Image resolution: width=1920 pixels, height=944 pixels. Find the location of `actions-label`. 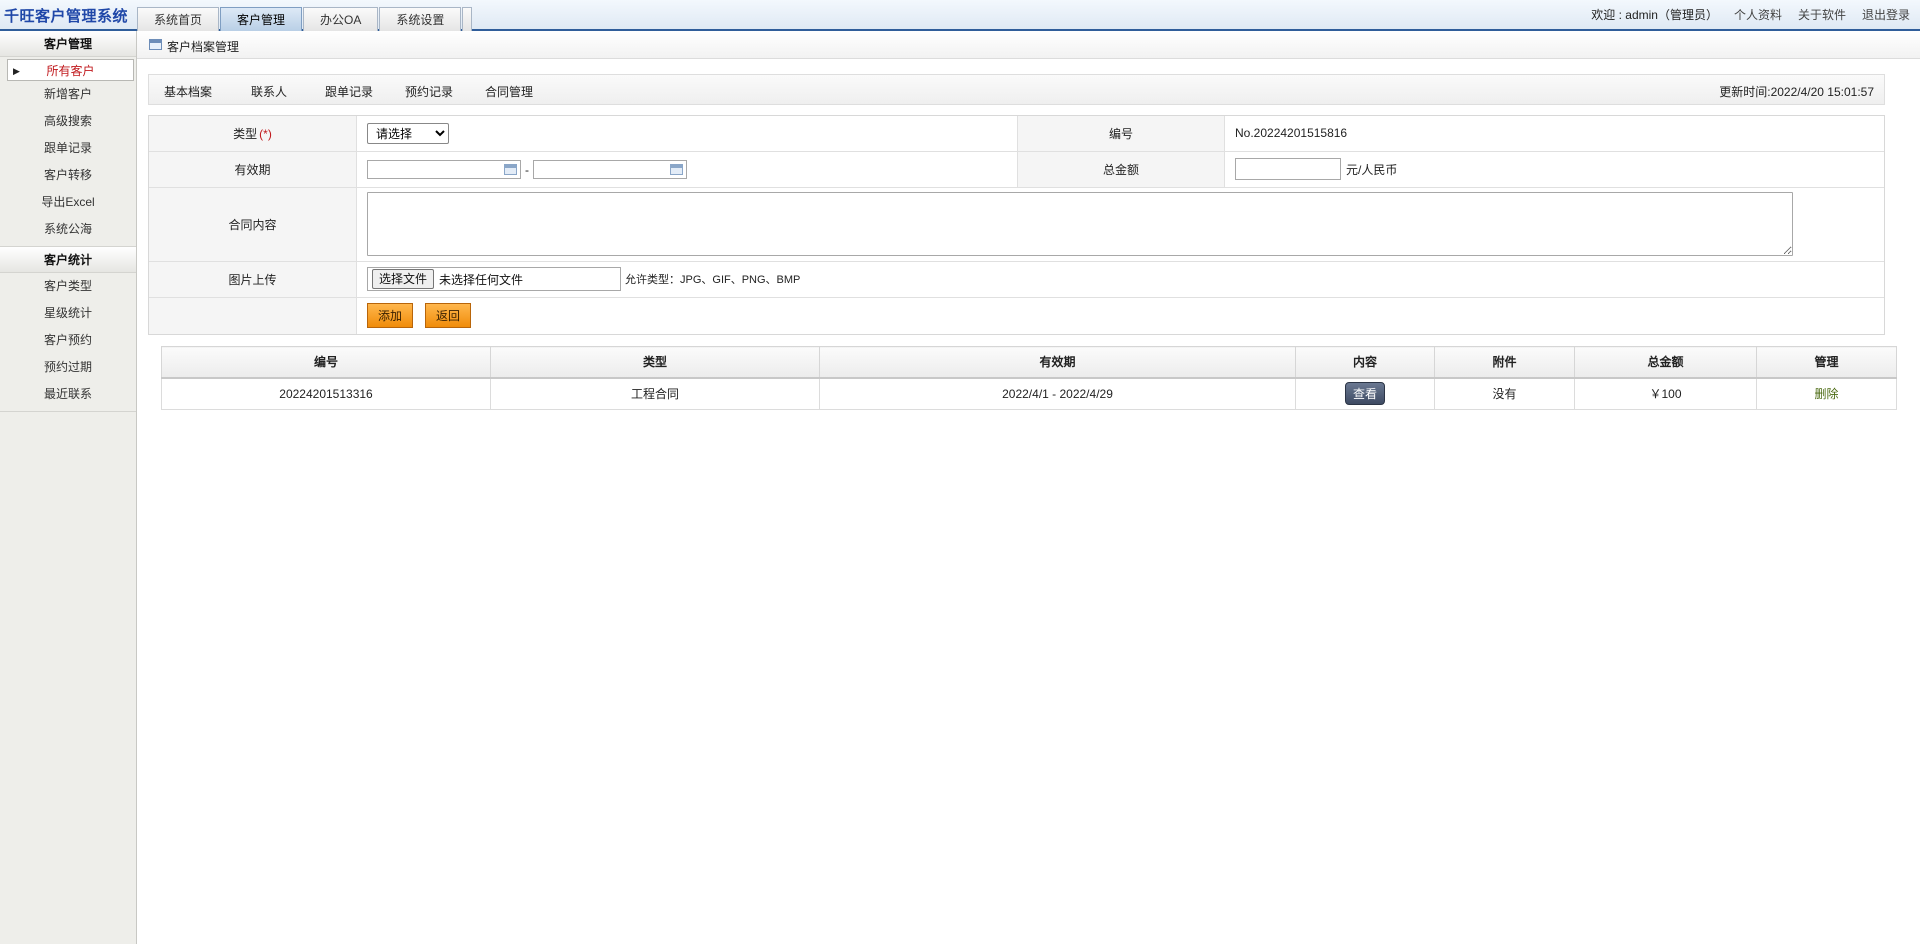

actions-label is located at coordinates (253, 316).